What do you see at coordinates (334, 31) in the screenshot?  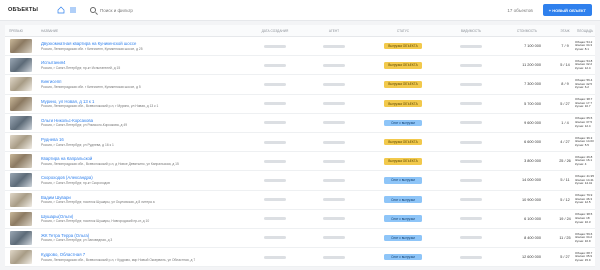 I see `column-header-agent: АГЕНТ` at bounding box center [334, 31].